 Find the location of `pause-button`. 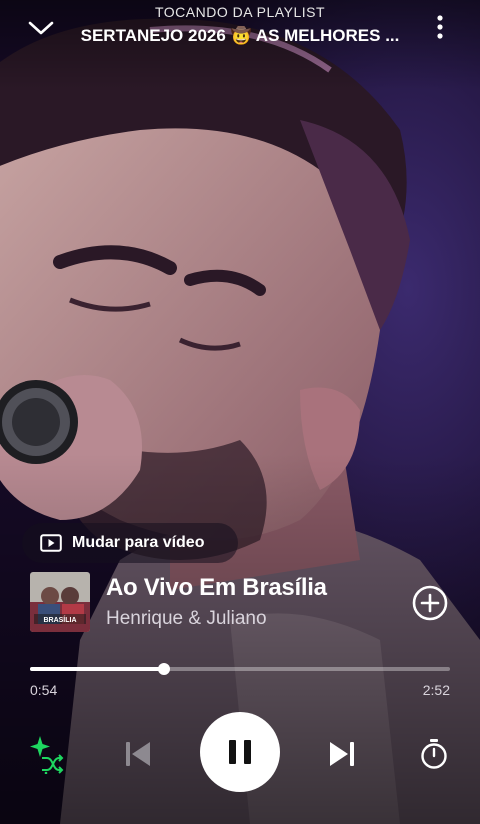

pause-button is located at coordinates (240, 752).